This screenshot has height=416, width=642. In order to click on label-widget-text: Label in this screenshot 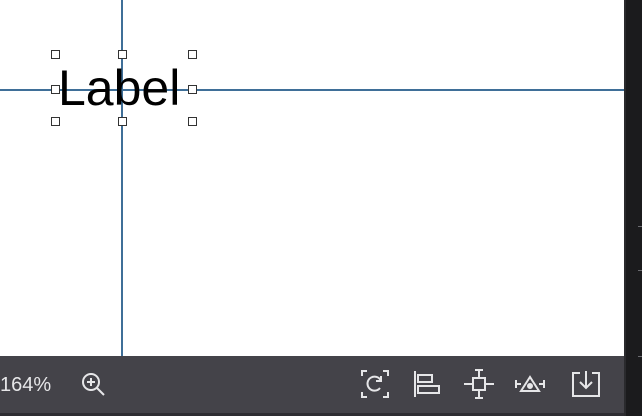, I will do `click(119, 88)`.